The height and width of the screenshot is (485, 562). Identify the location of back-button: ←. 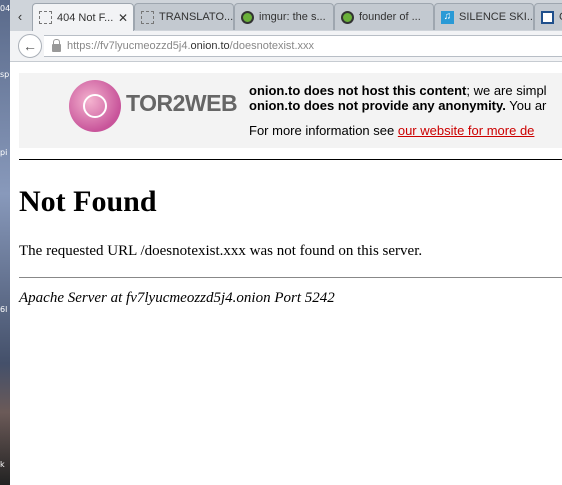
(30, 46).